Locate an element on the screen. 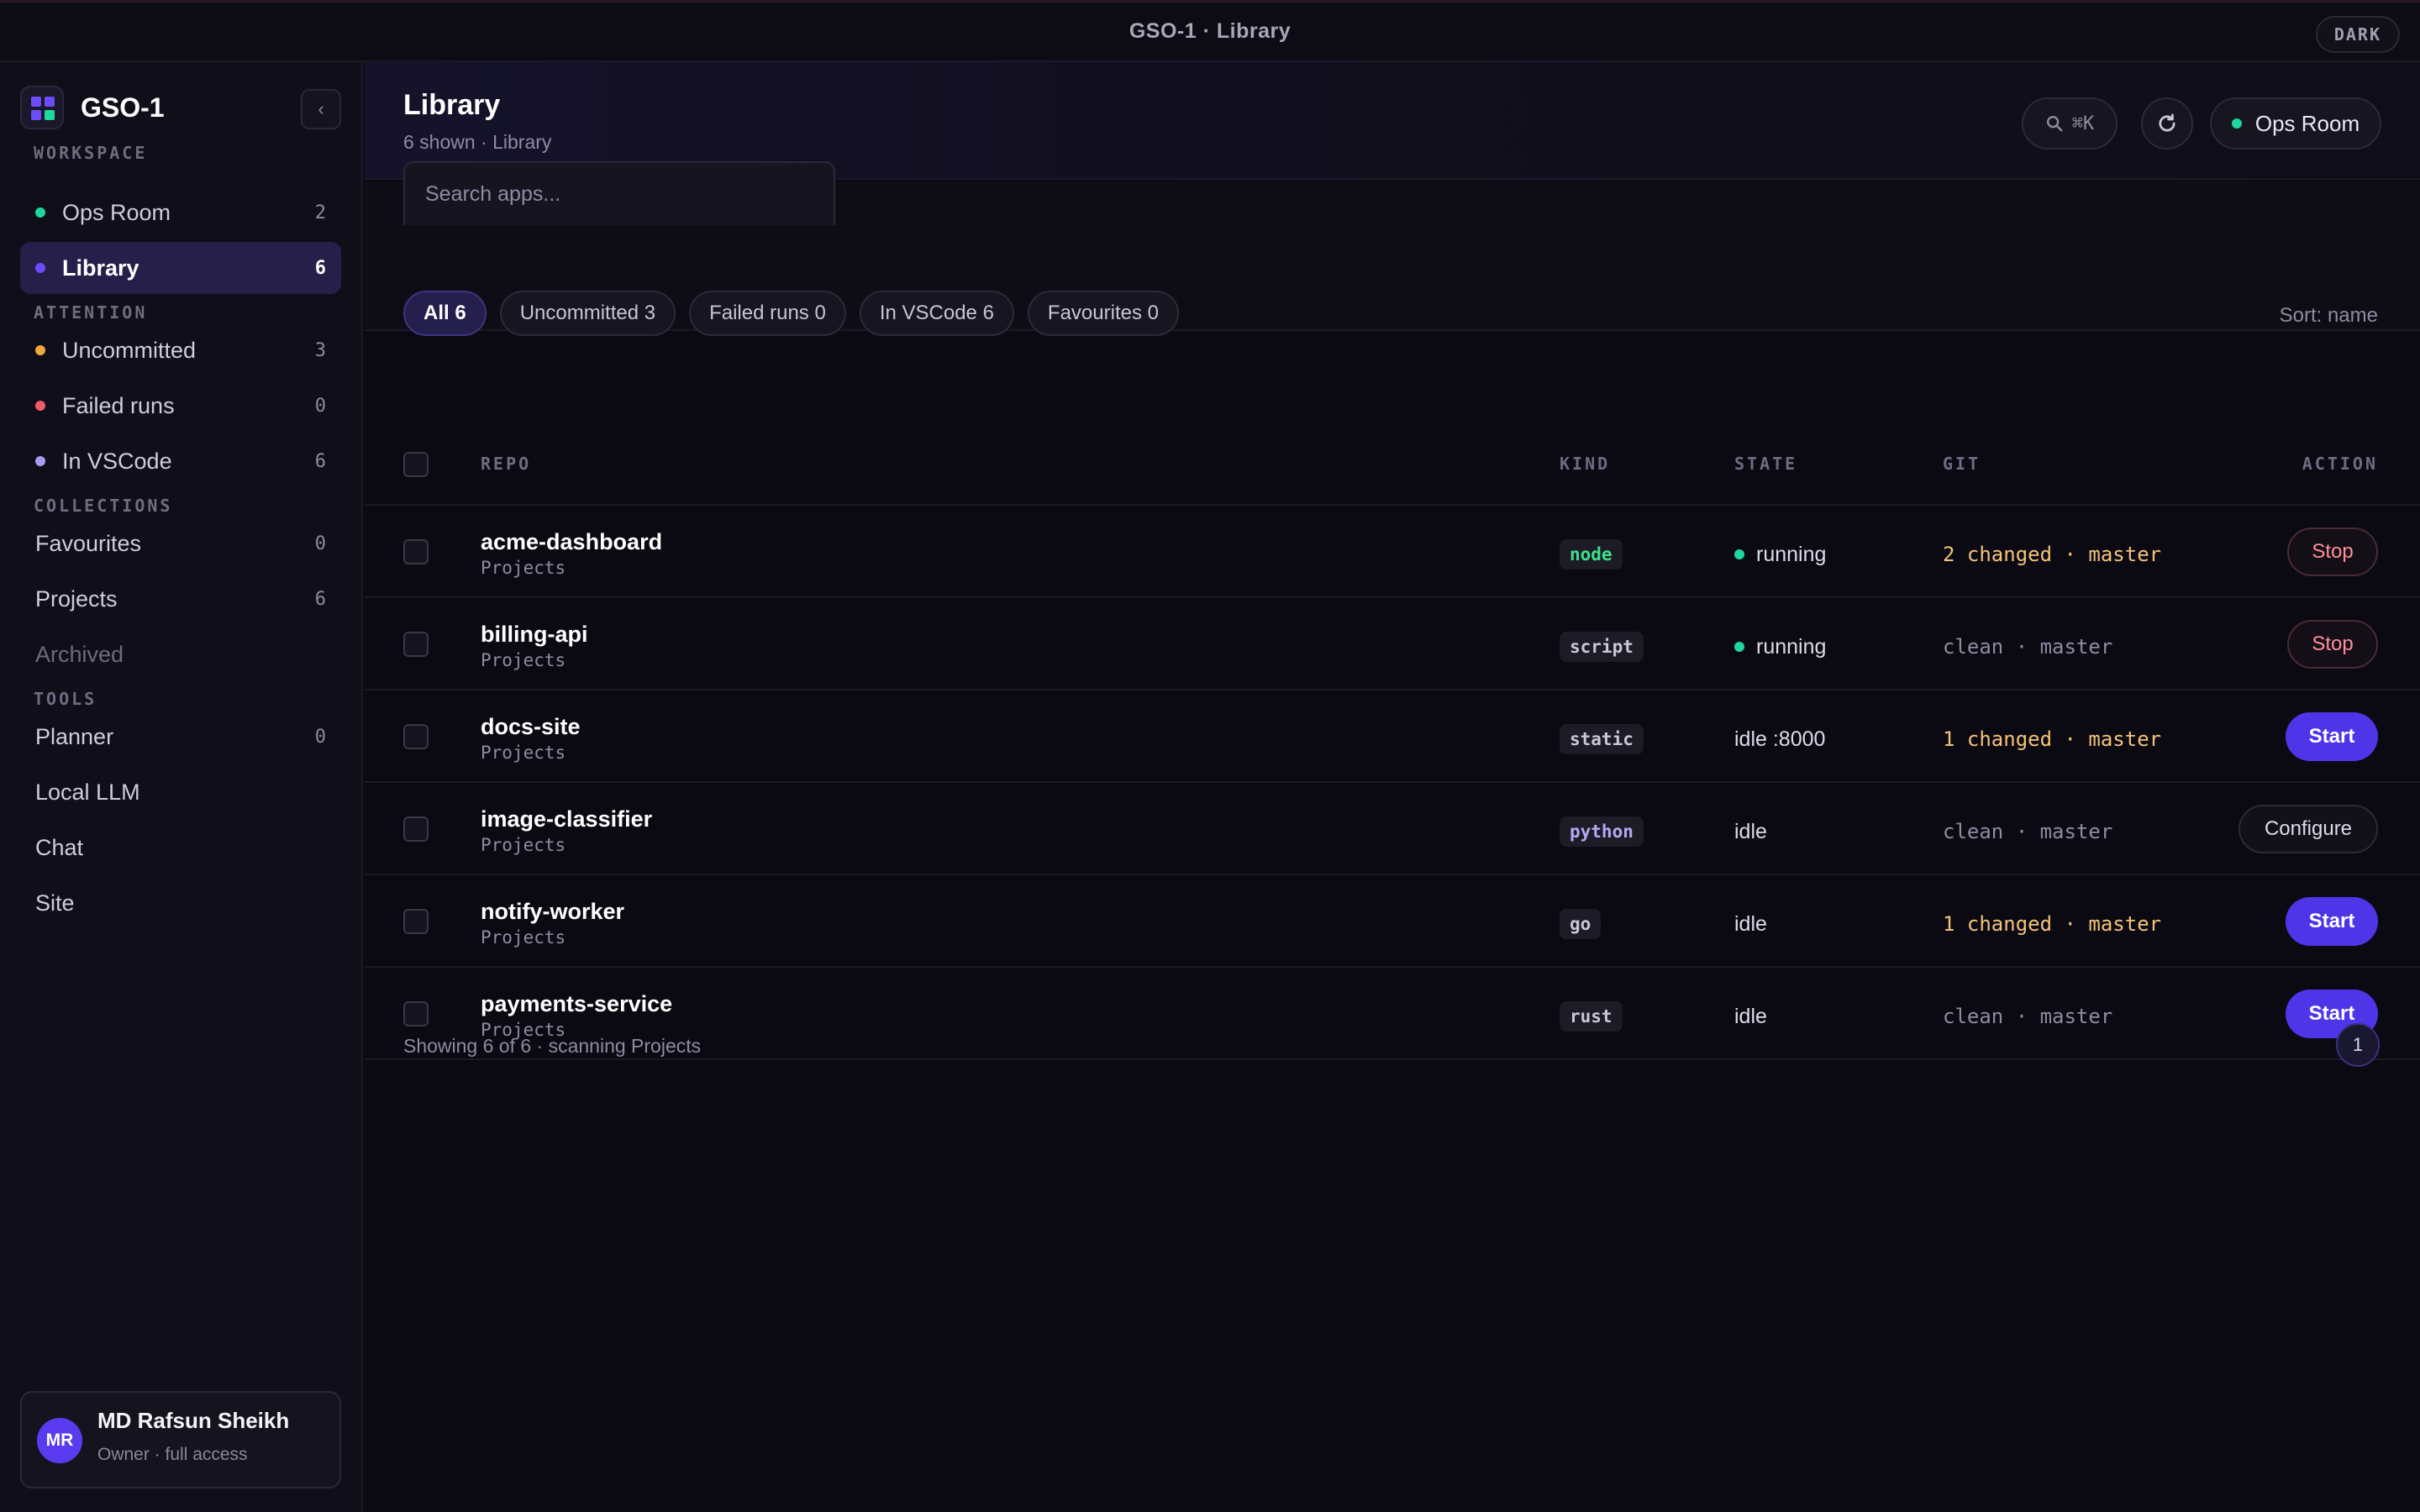  sidebar-item-failed-runs: Failed runs 0 is located at coordinates (180, 406).